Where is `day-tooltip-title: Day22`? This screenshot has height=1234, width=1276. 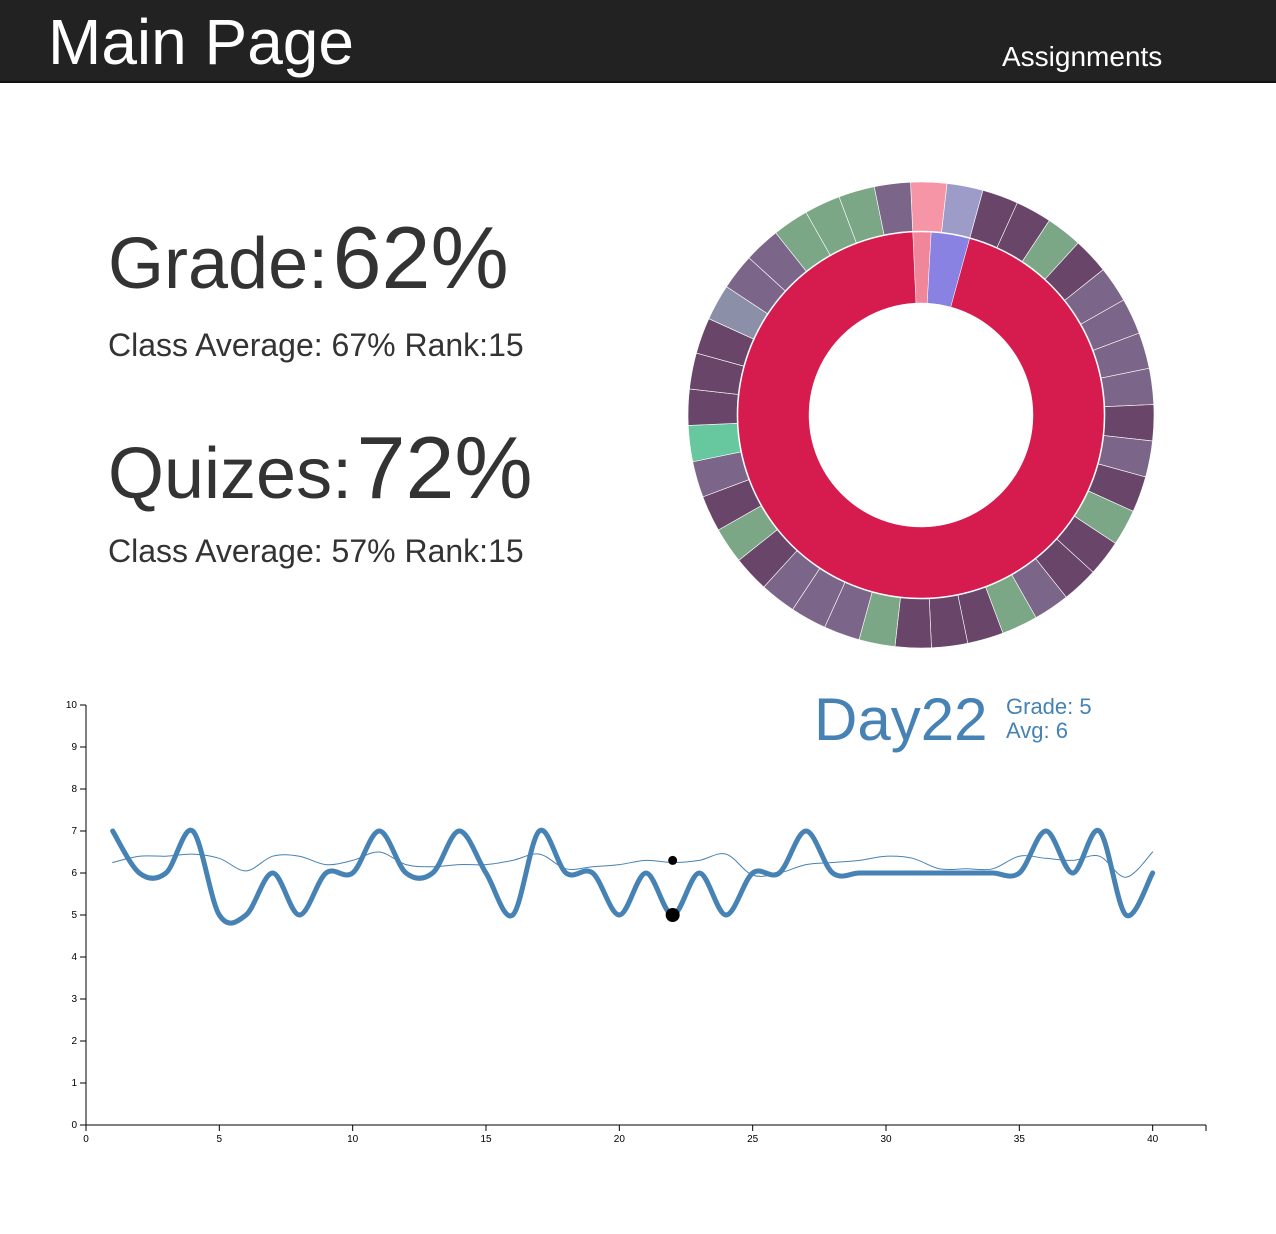
day-tooltip-title: Day22 is located at coordinates (900, 721).